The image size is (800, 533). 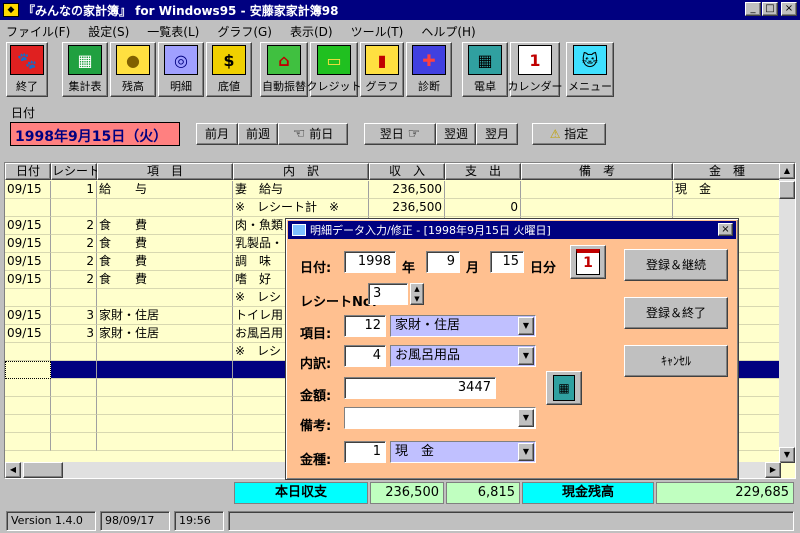 What do you see at coordinates (770, 9) in the screenshot?
I see `maximize-button: □` at bounding box center [770, 9].